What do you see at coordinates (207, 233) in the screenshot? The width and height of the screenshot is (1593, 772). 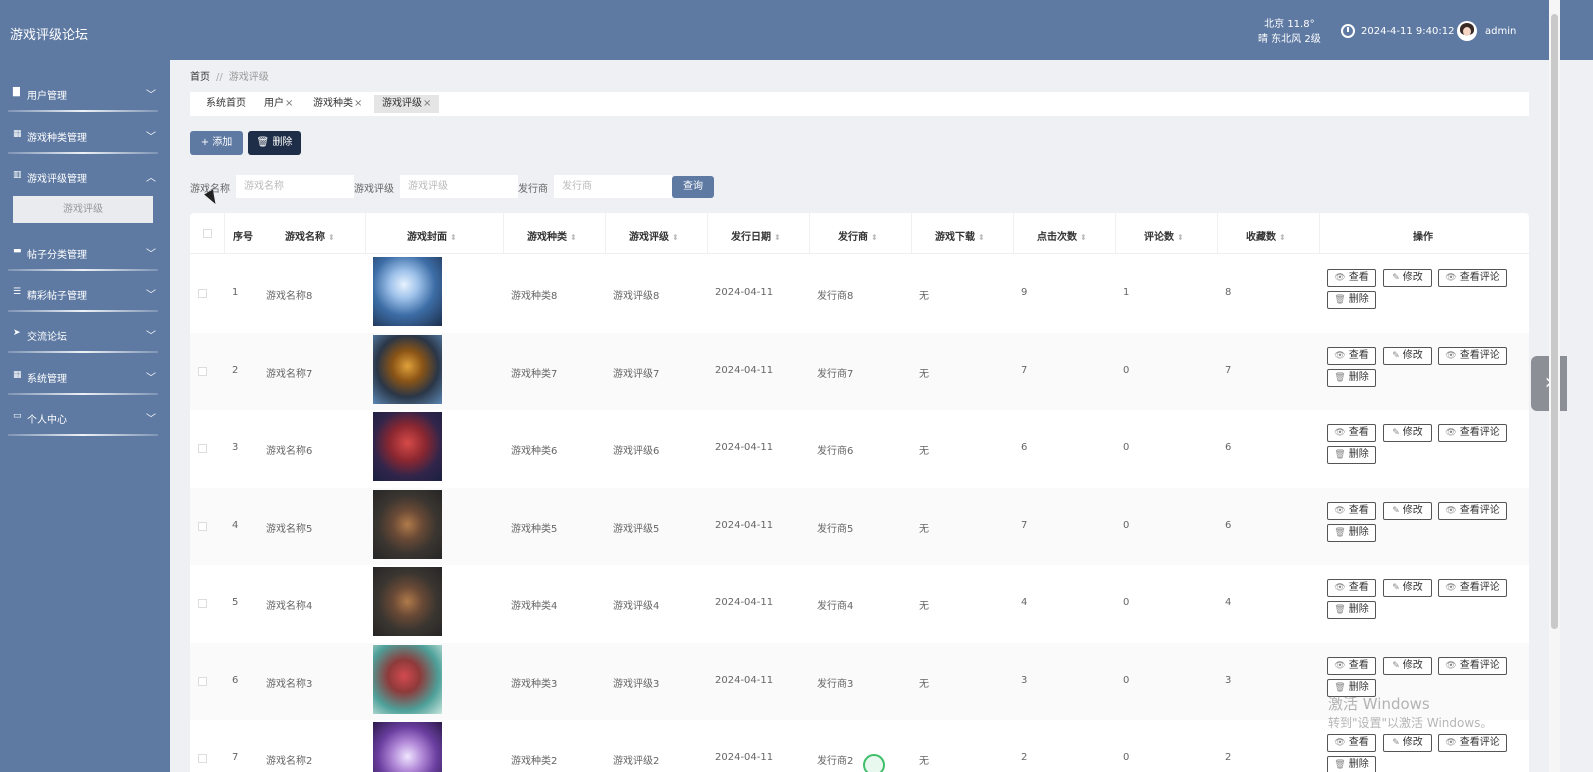 I see `select-all-checkbox` at bounding box center [207, 233].